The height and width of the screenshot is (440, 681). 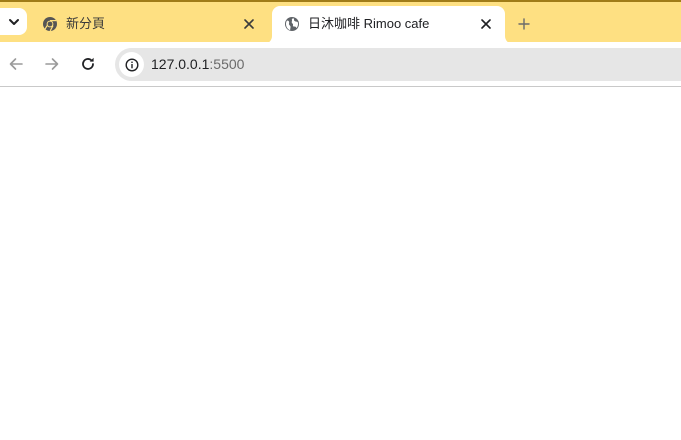 I want to click on toolbar: 127.0.0.1:5500, so click(x=340, y=64).